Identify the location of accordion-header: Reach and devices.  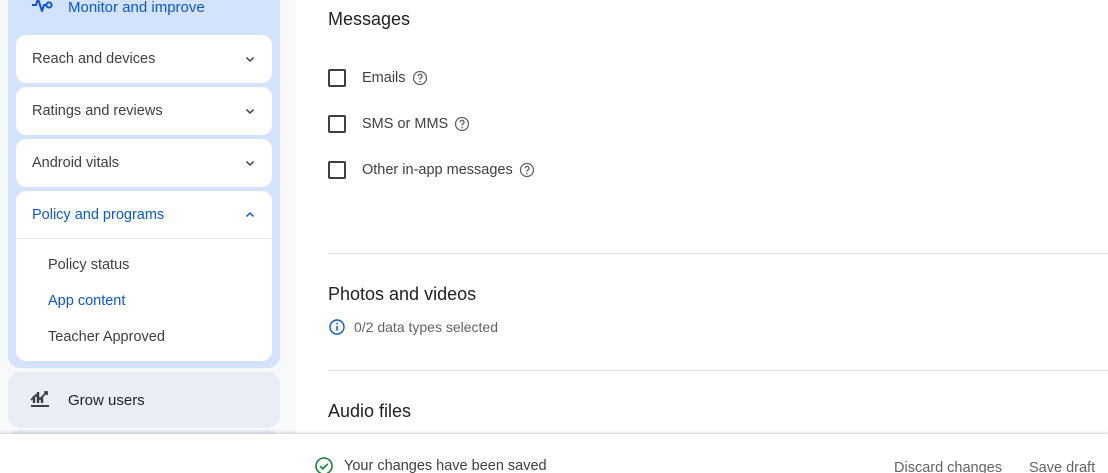
(144, 59).